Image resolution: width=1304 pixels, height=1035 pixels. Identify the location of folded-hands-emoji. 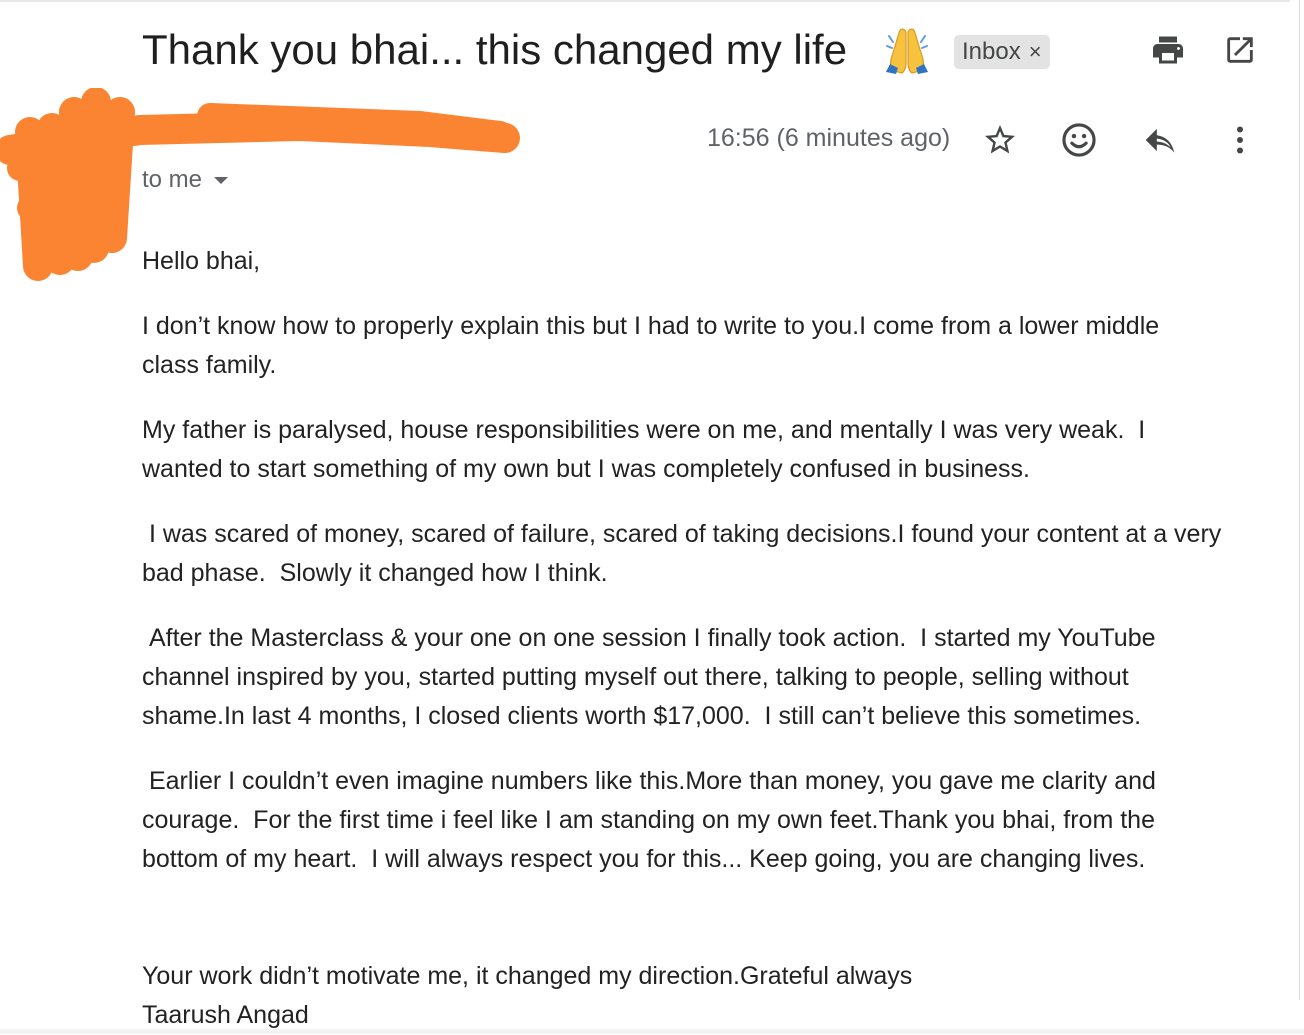
(907, 49).